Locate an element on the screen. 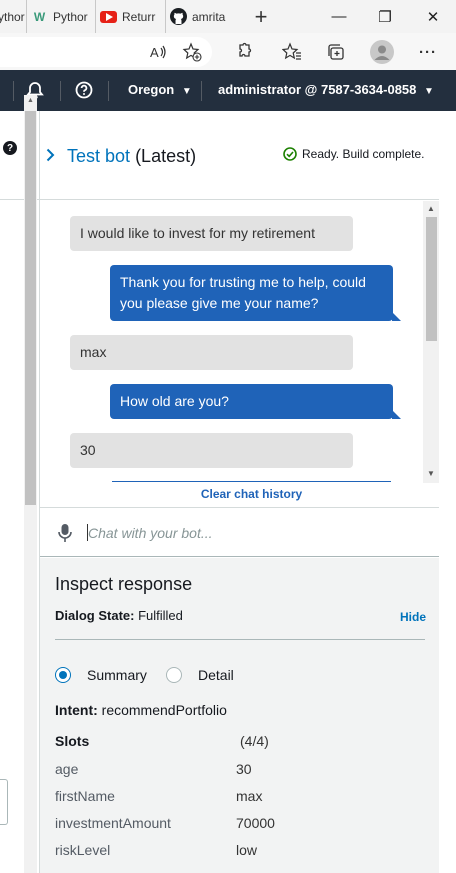  build-status: Ready. Build complete. is located at coordinates (354, 154).